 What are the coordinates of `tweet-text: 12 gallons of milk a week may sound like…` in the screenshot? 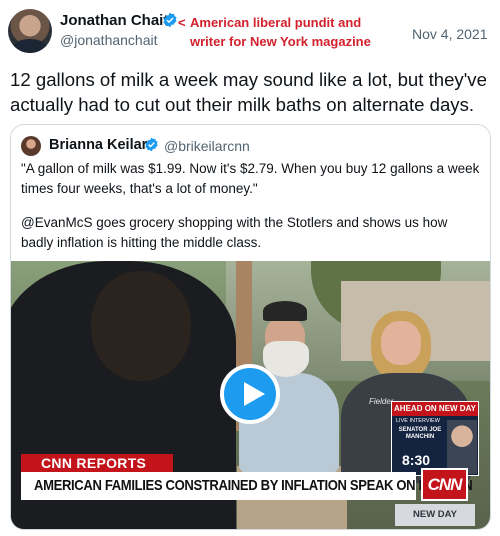 It's located at (248, 92).